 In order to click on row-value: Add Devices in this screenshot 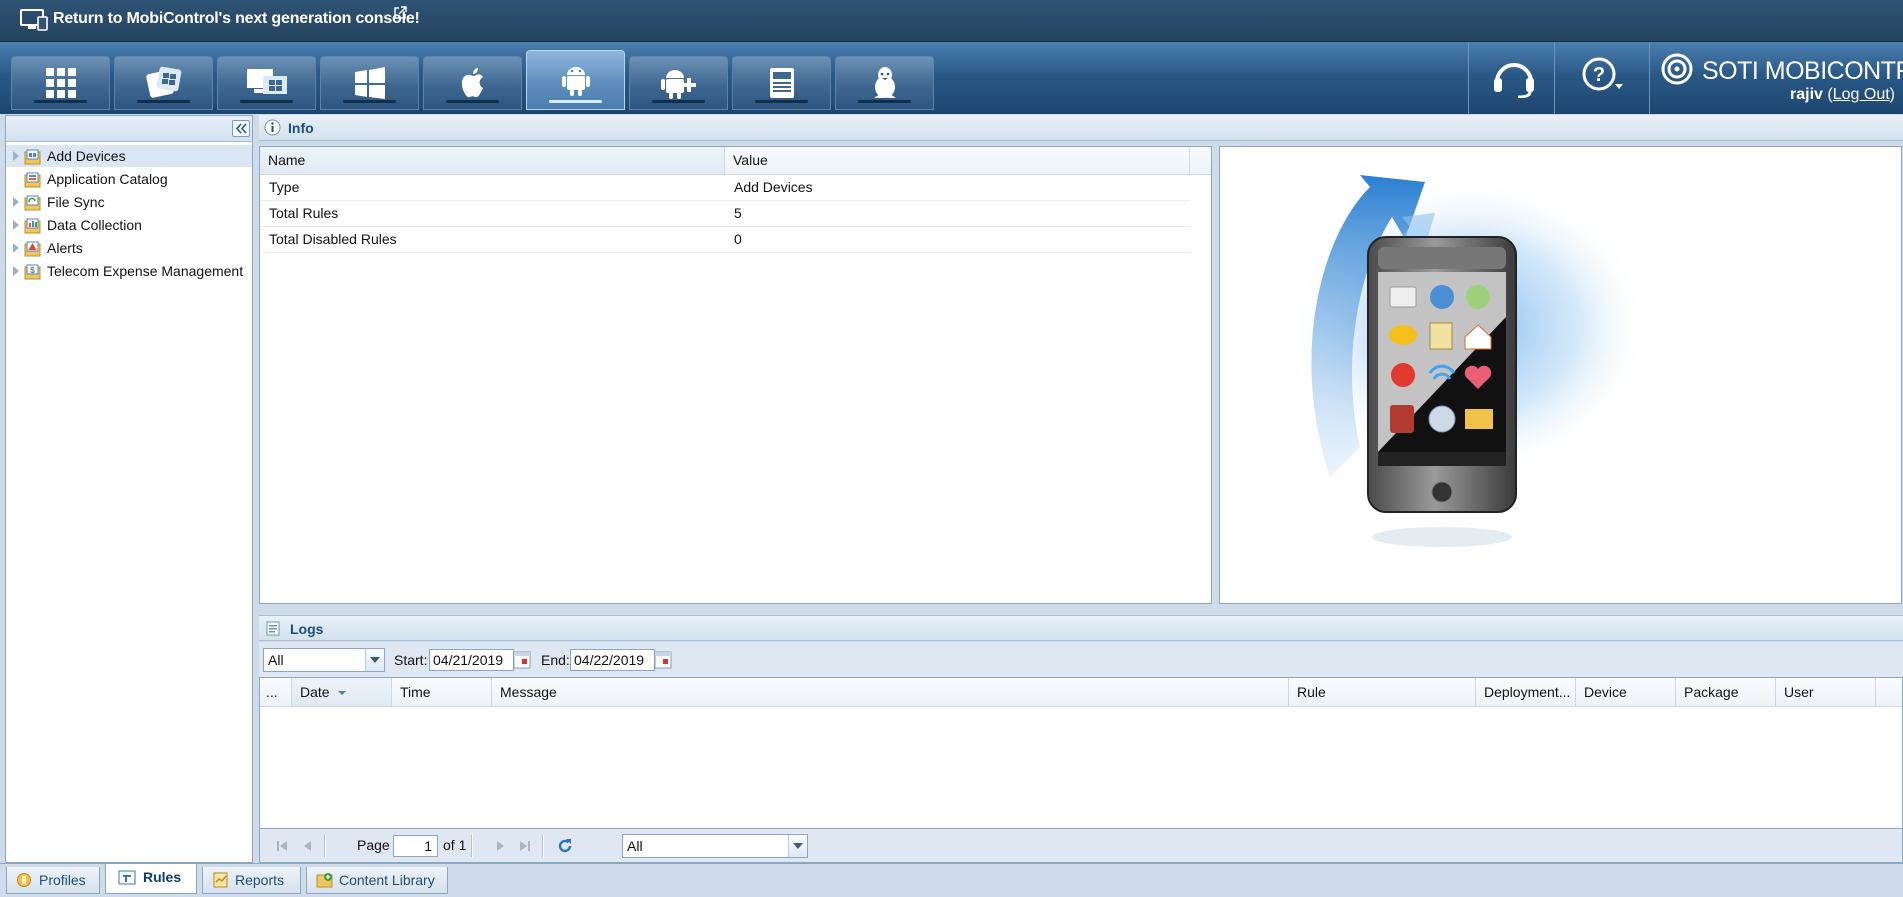, I will do `click(773, 187)`.